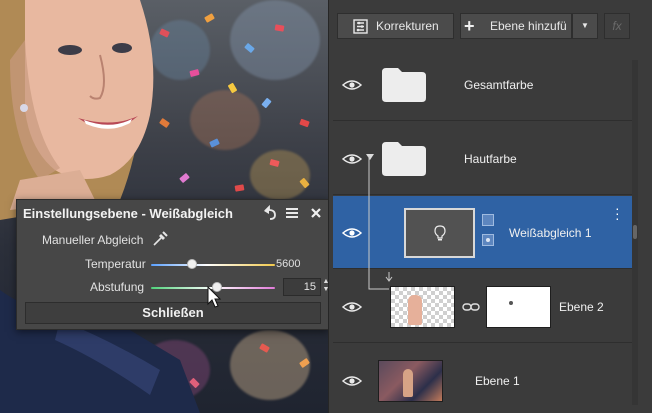  I want to click on layers-scrollbar, so click(635, 232).